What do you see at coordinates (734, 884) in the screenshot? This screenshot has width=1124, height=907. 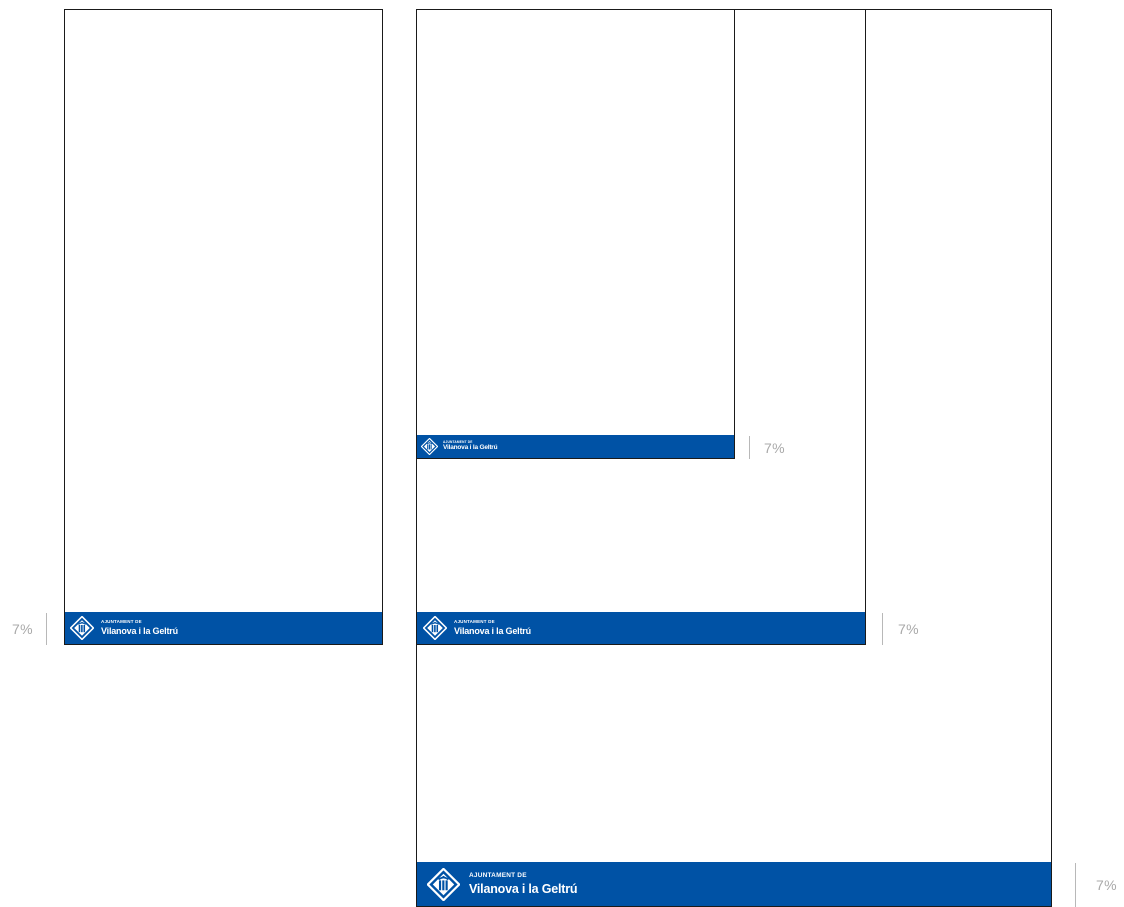 I see `format-d-footer-band: AJUNTAMENT DE Vilanova i la Geltrú` at bounding box center [734, 884].